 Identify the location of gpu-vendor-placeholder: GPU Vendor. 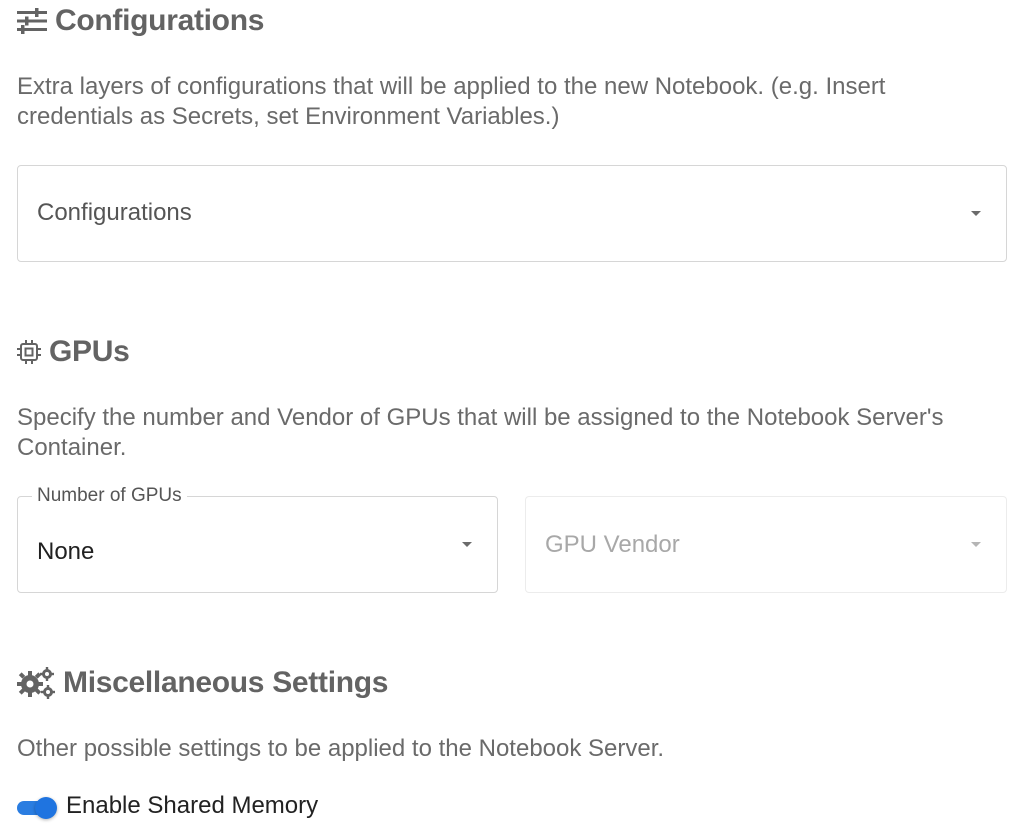
(612, 544).